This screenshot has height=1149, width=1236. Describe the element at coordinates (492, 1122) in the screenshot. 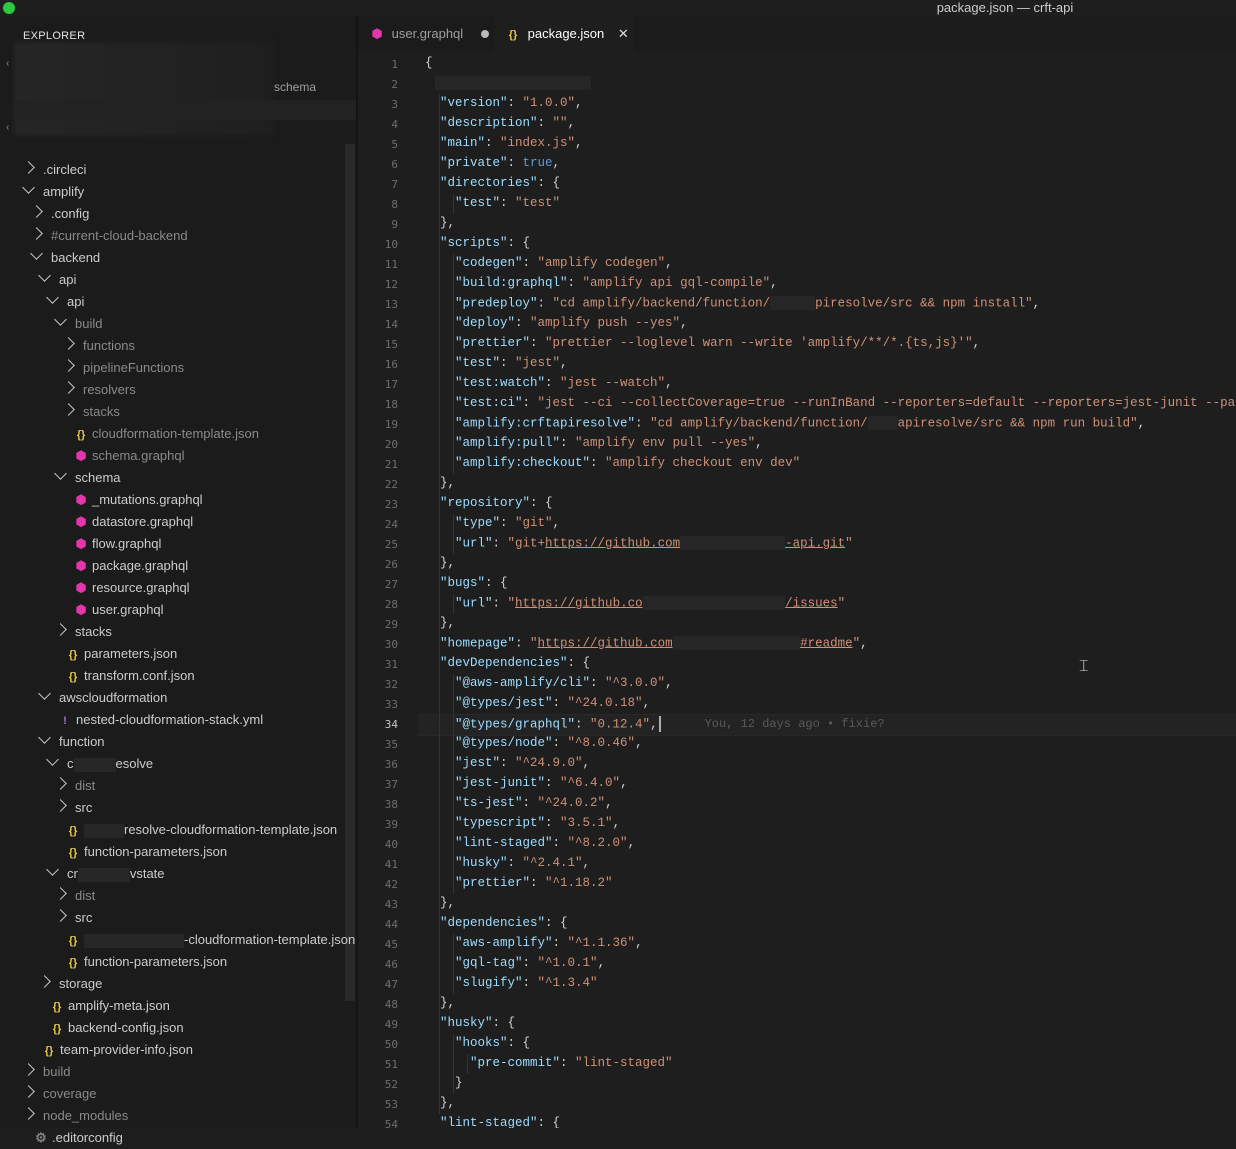

I see `code-line: "lint-staged": {` at that location.